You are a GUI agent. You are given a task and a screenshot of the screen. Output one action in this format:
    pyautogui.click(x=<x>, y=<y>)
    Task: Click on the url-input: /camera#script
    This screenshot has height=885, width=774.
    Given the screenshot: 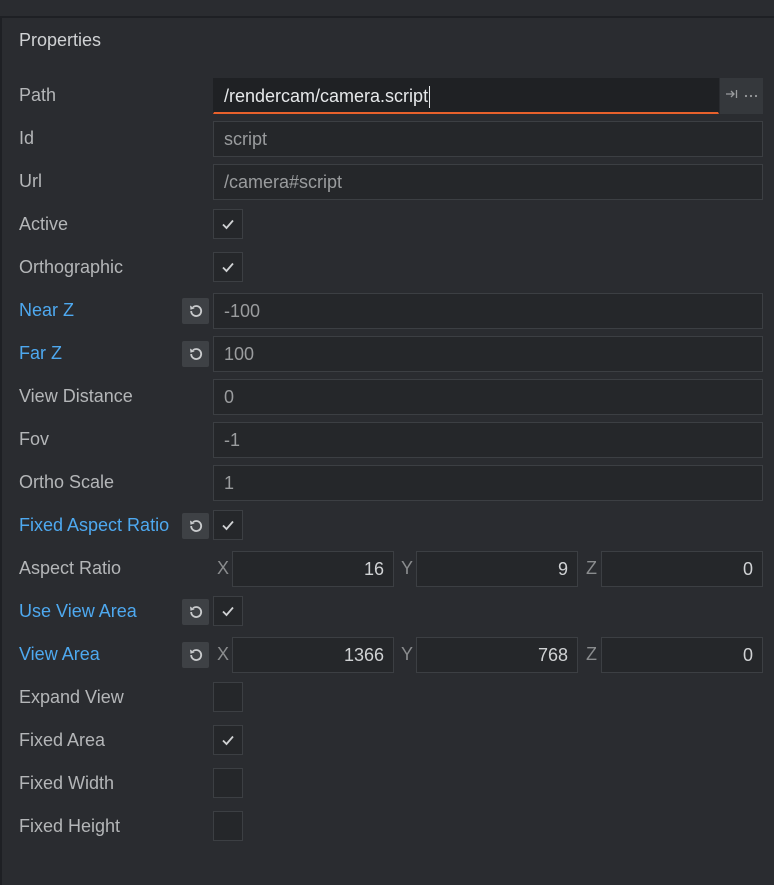 What is the action you would take?
    pyautogui.click(x=488, y=182)
    